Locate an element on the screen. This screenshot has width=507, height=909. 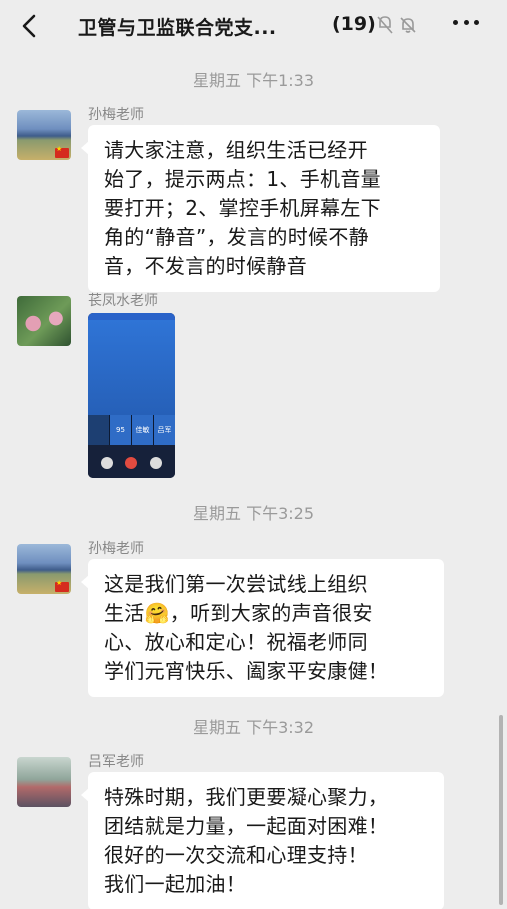
image-message: 95 佳敏 吕军 is located at coordinates (131, 395).